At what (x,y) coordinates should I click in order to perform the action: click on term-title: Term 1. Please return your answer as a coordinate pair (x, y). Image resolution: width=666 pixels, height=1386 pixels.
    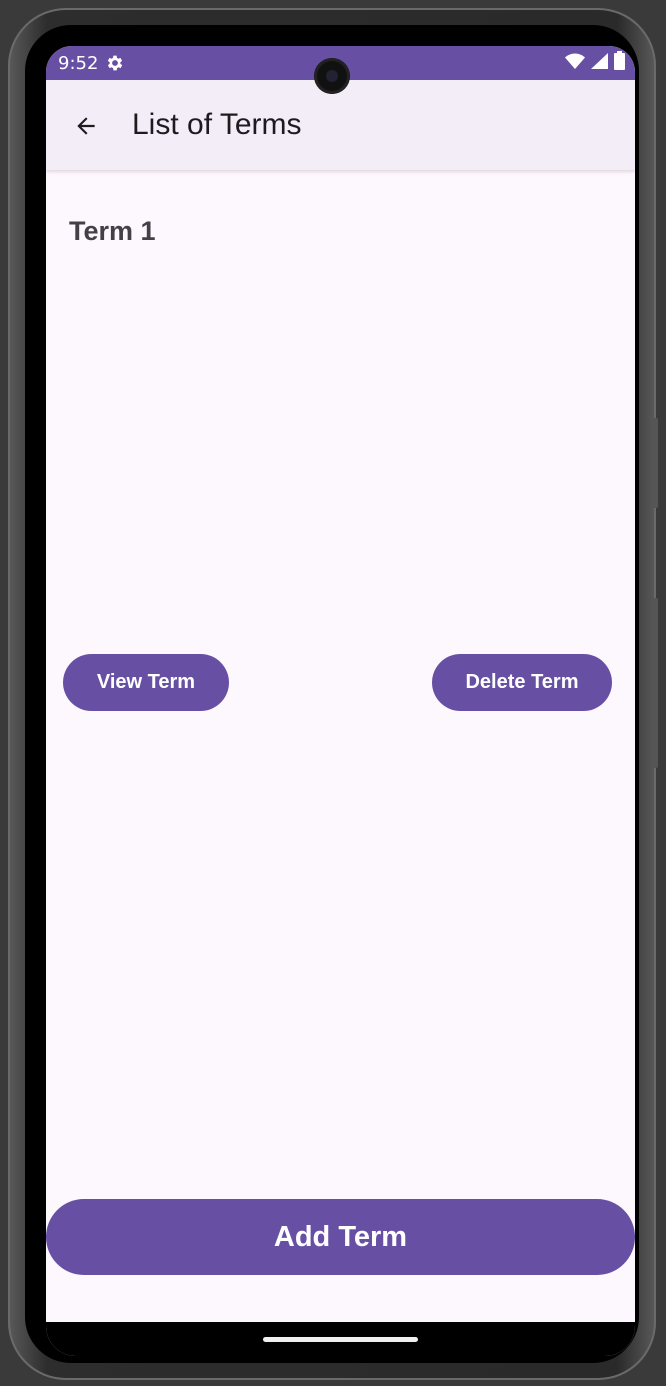
    Looking at the image, I should click on (112, 231).